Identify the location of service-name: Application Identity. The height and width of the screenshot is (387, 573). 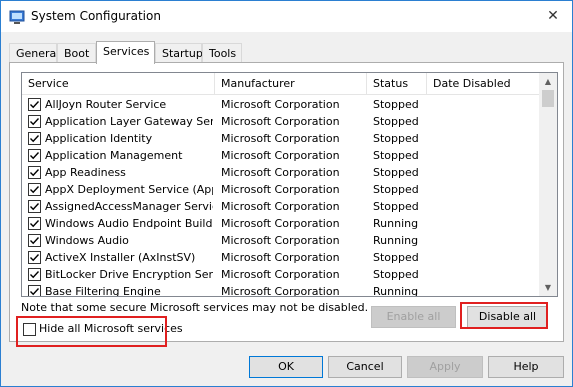
(99, 138).